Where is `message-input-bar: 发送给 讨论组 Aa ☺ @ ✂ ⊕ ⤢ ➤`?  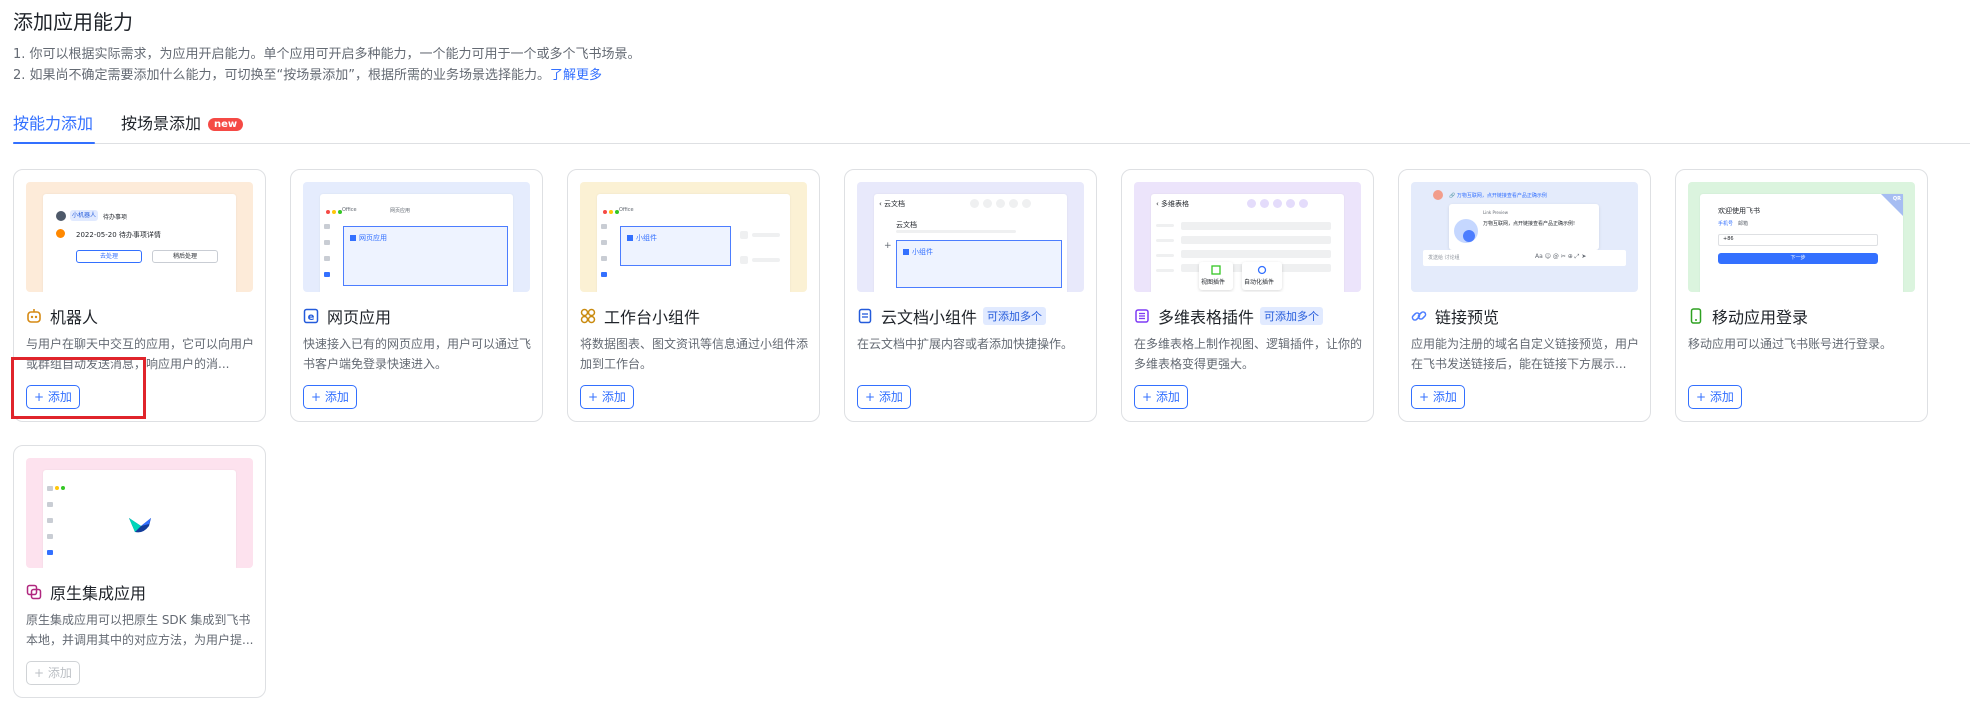
message-input-bar: 发送给 讨论组 Aa ☺ @ ✂ ⊕ ⤢ ➤ is located at coordinates (1524, 258).